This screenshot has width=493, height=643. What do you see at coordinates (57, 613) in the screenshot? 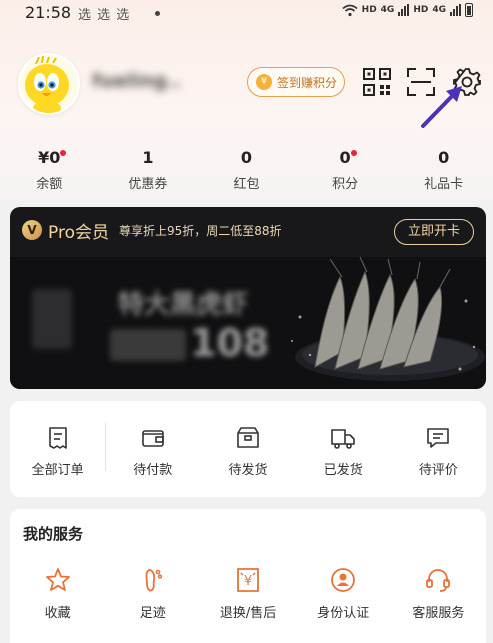
I see `service-favorites-label: 收藏` at bounding box center [57, 613].